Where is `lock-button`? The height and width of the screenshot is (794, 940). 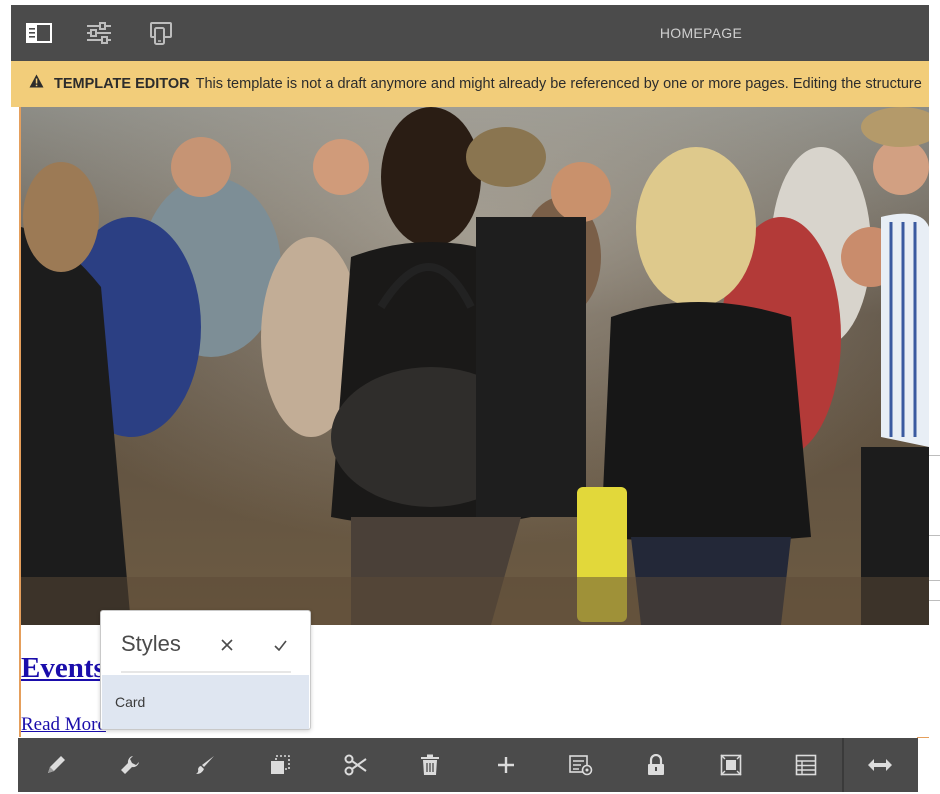
lock-button is located at coordinates (656, 765).